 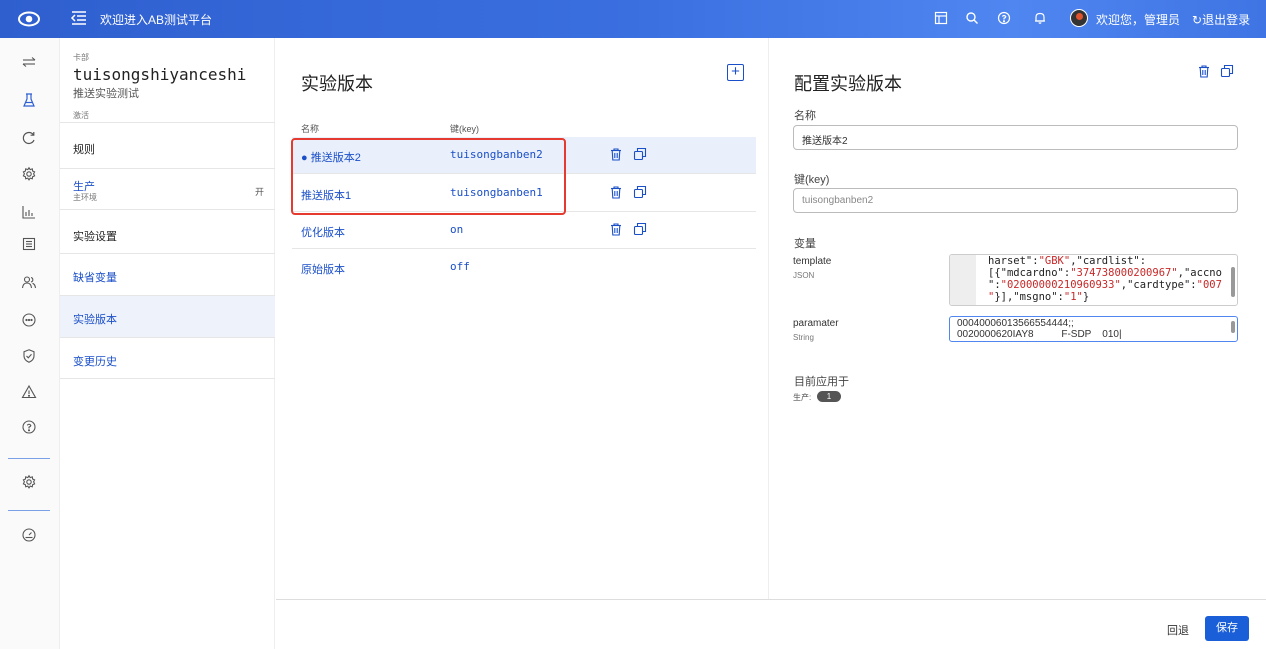 What do you see at coordinates (457, 229) in the screenshot?
I see `version-key: on` at bounding box center [457, 229].